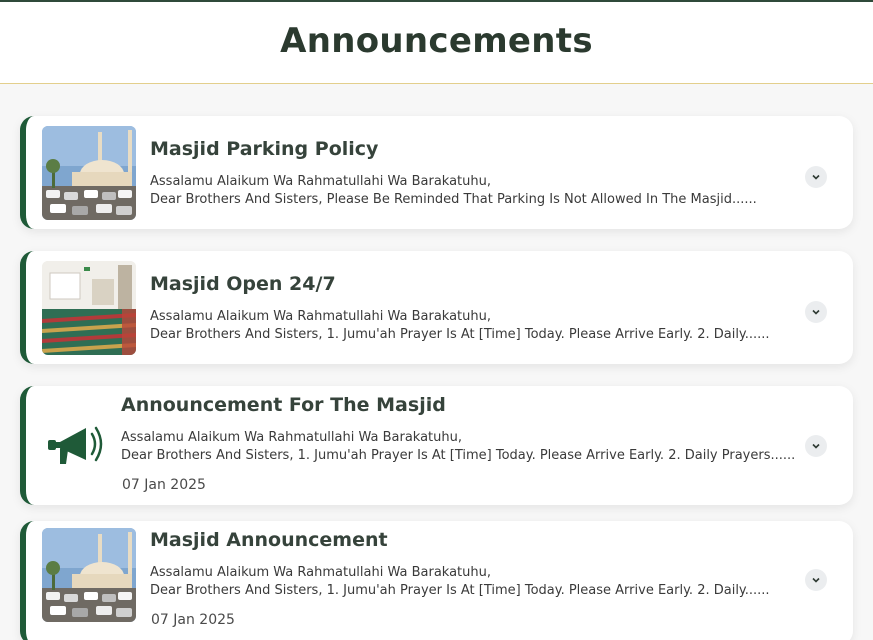 This screenshot has width=873, height=640. I want to click on announcement-title: Masjid Parking Policy, so click(264, 149).